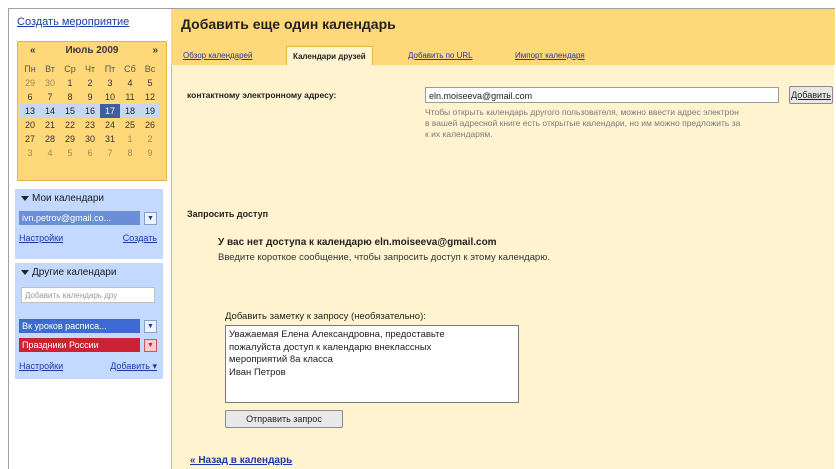  I want to click on other-calendars-header: Другие календари, so click(89, 273).